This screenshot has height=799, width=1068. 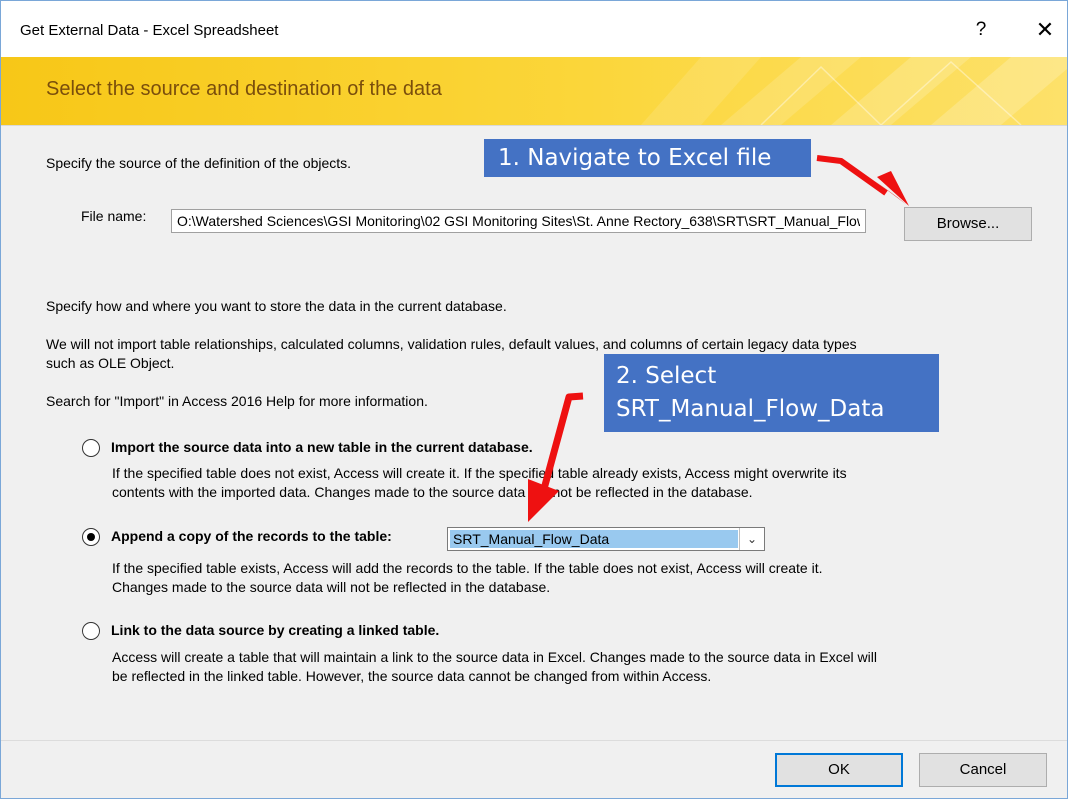 I want to click on callout-navigate: 1. Navigate to Excel file, so click(x=647, y=158).